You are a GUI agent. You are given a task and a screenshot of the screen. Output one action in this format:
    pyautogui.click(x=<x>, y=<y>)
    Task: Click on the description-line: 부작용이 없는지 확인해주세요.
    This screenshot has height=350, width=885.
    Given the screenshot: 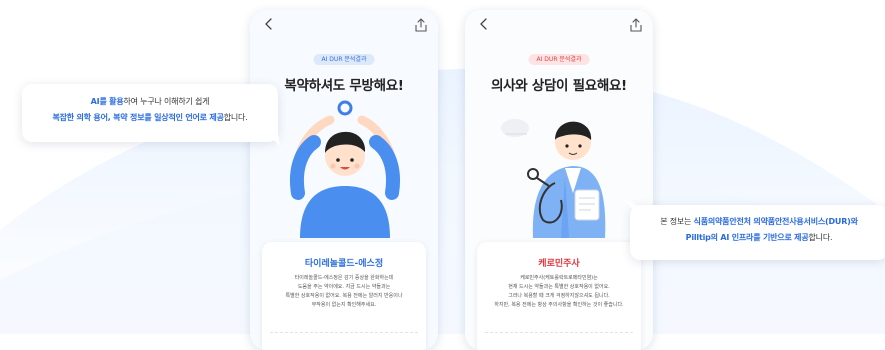 What is the action you would take?
    pyautogui.click(x=344, y=305)
    